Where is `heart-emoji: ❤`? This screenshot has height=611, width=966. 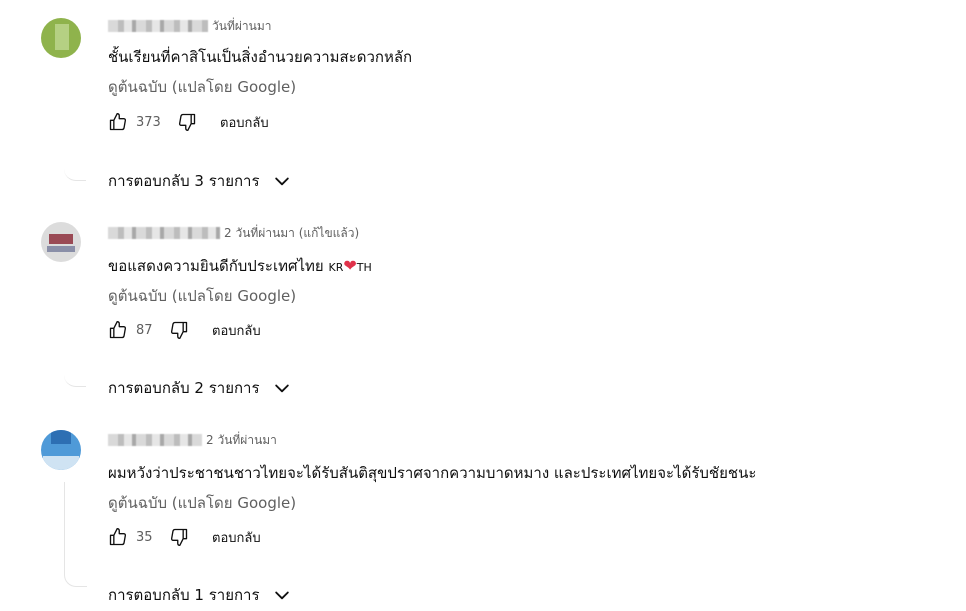
heart-emoji: ❤ is located at coordinates (350, 265).